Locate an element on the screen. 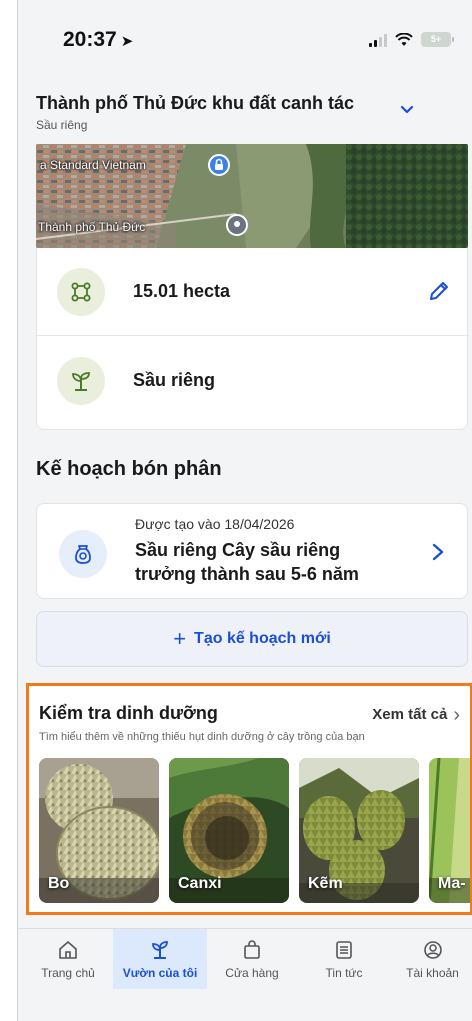 The width and height of the screenshot is (472, 1021). location-arrow-icon: ➤ is located at coordinates (127, 41).